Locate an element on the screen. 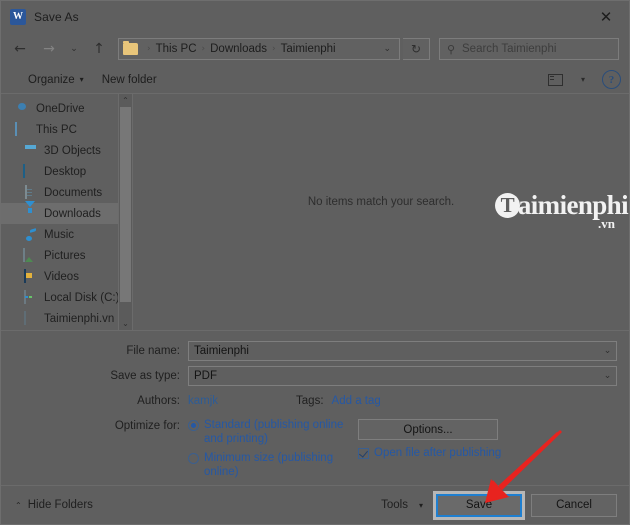 The height and width of the screenshot is (525, 630). save-as-type-value: PDF is located at coordinates (205, 375).